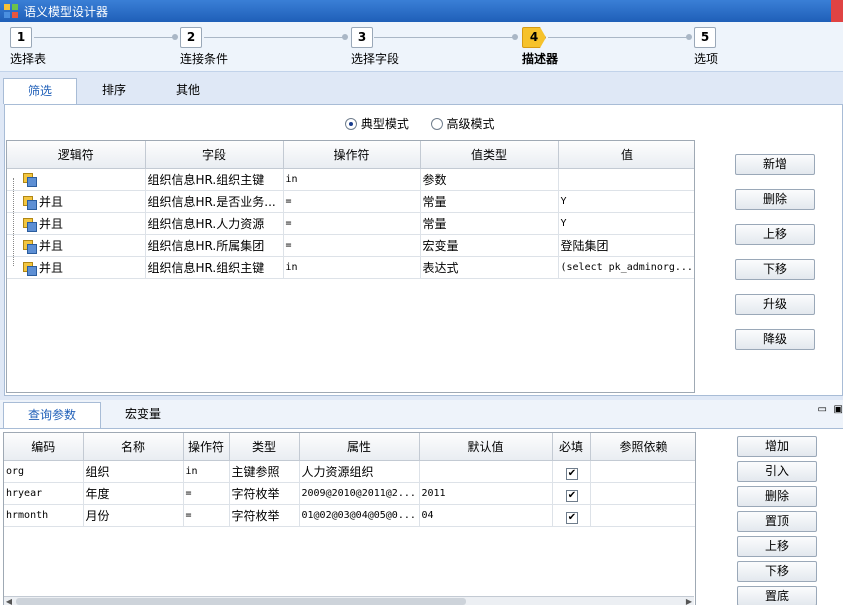 The width and height of the screenshot is (843, 605). I want to click on tab-filter: 筛选, so click(40, 91).